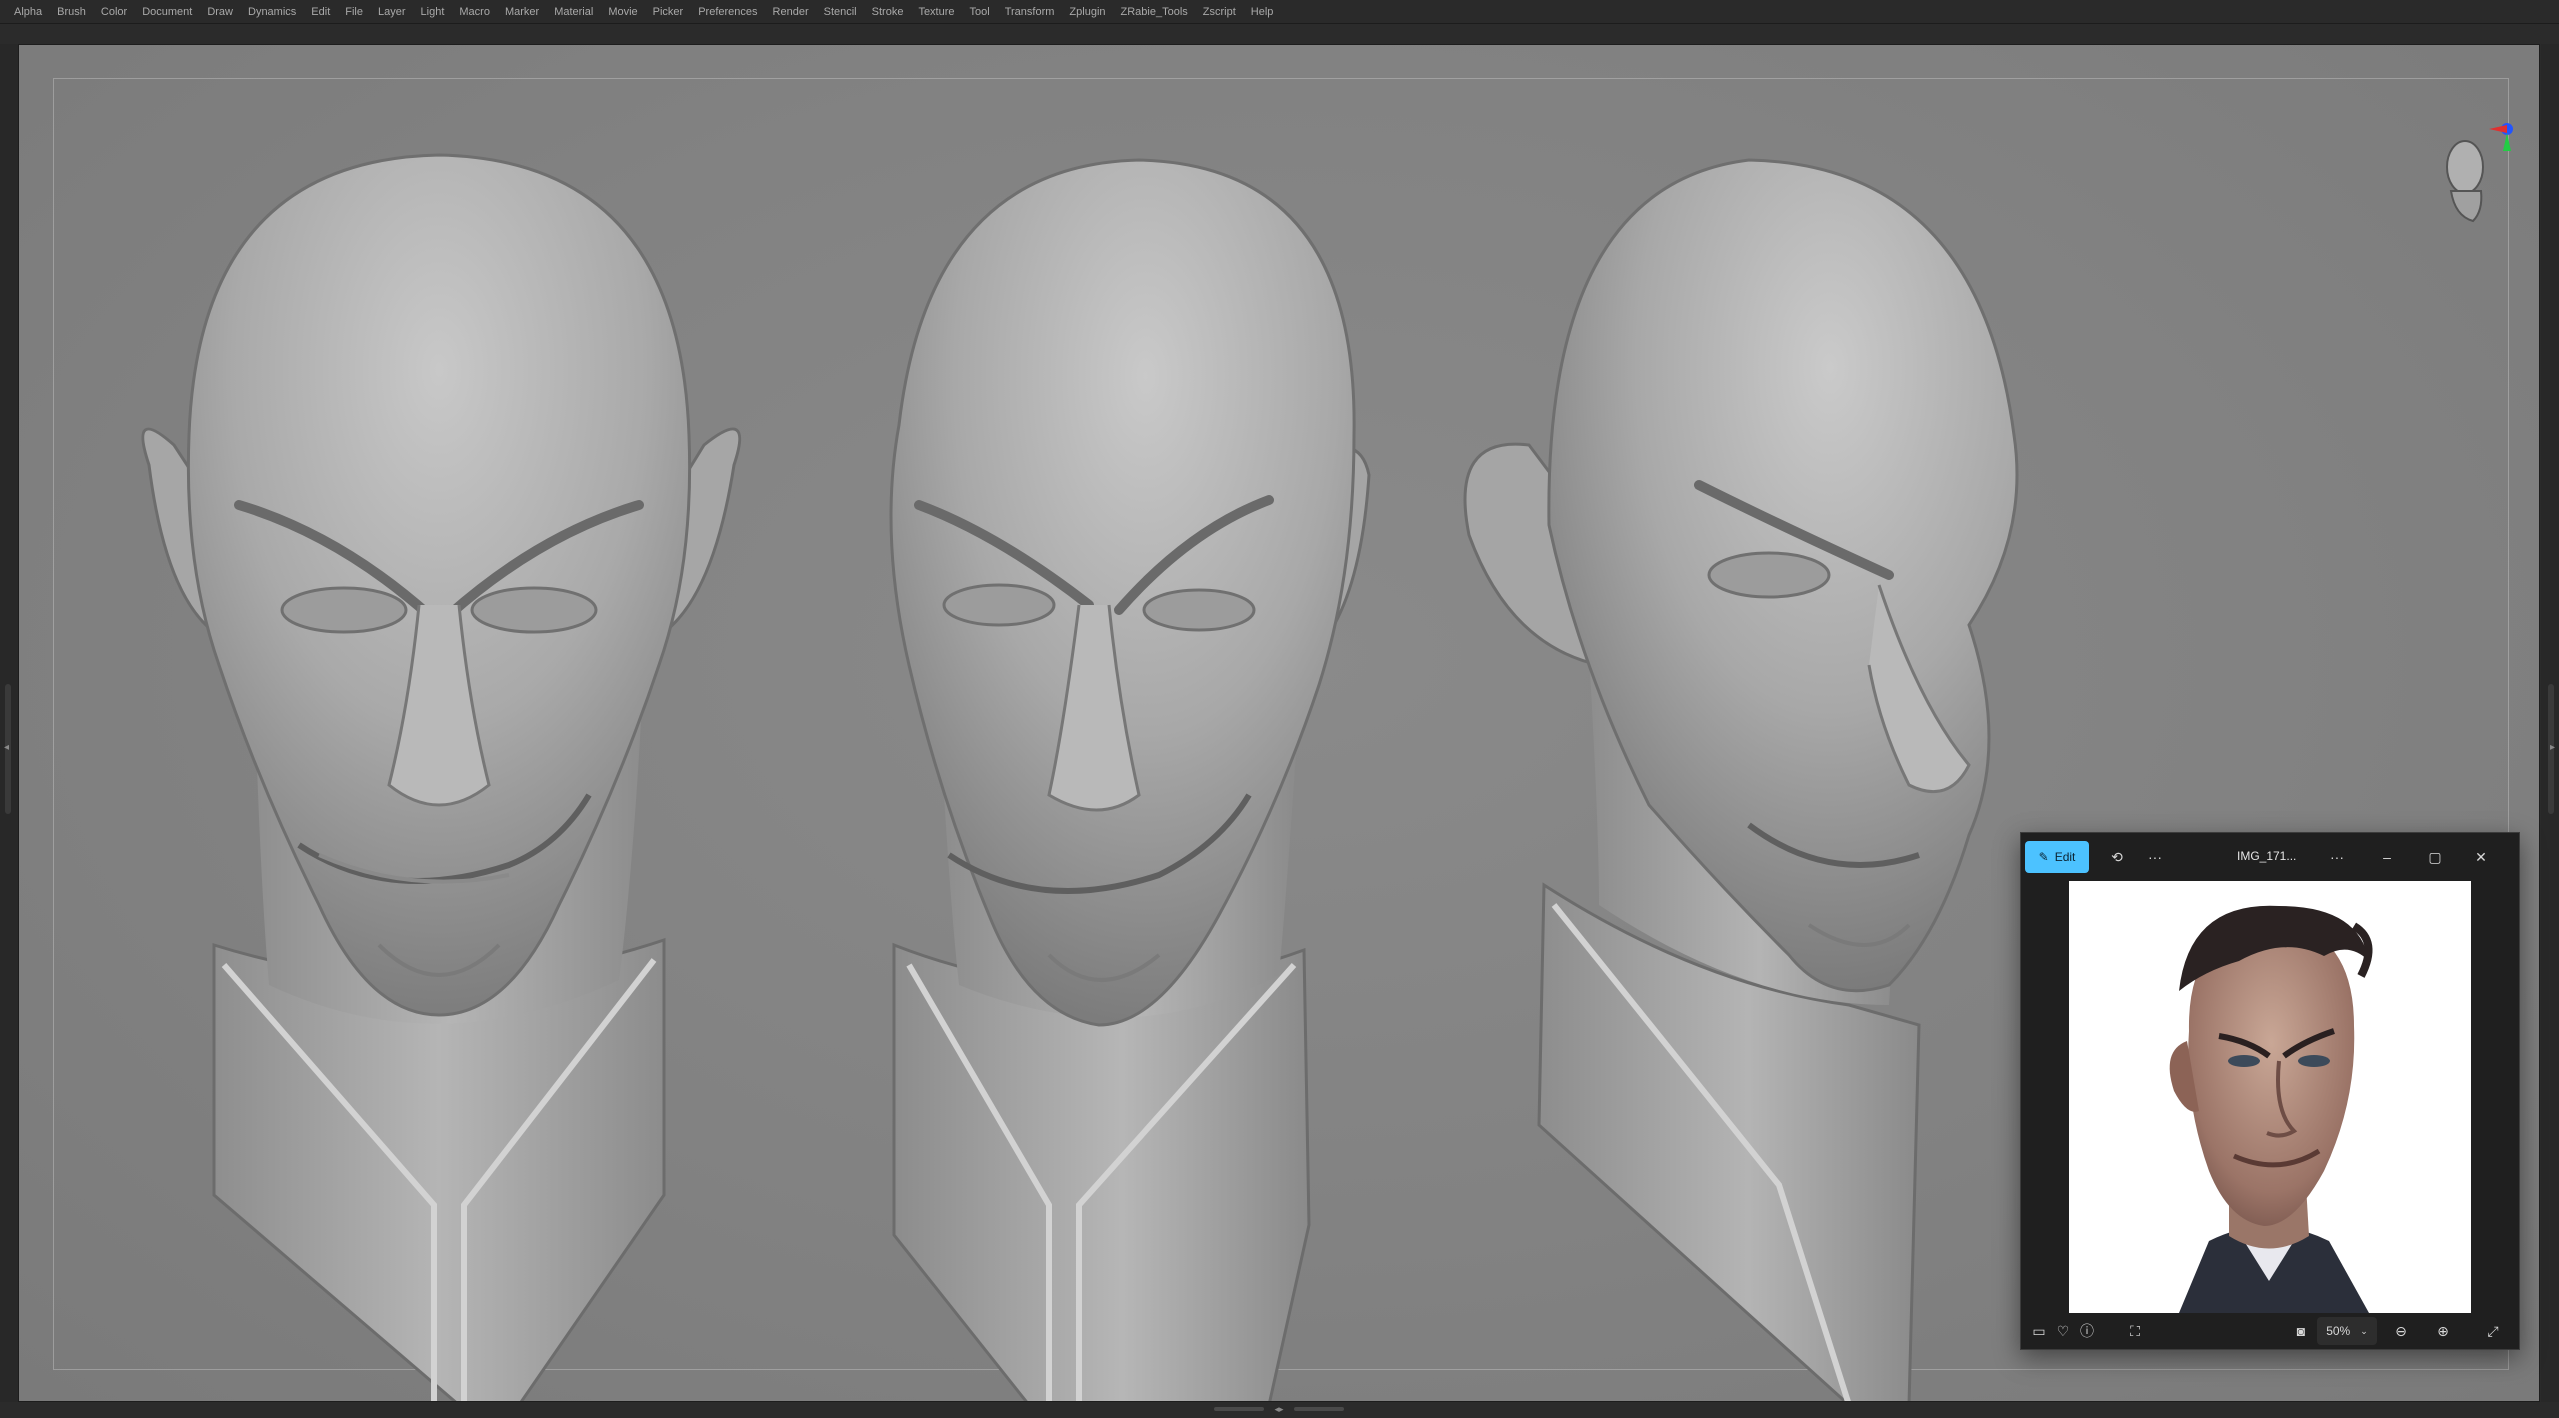 This screenshot has height=1418, width=2559. What do you see at coordinates (2478, 173) in the screenshot?
I see `head-gizmo-icon` at bounding box center [2478, 173].